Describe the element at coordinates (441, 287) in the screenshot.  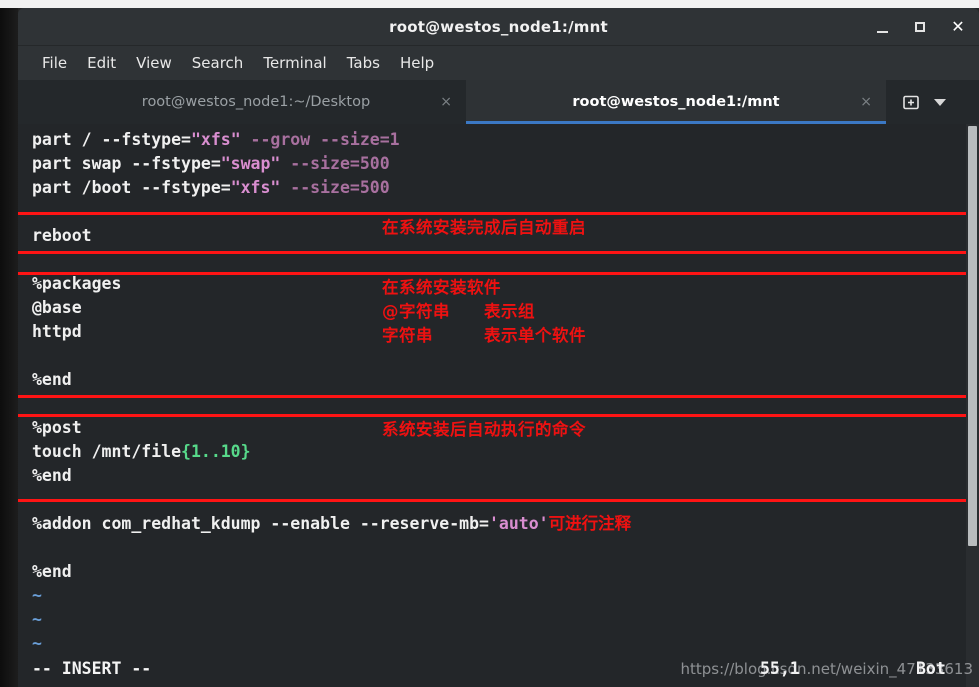
I see `annotation-packages-1: 在系统安装软件` at that location.